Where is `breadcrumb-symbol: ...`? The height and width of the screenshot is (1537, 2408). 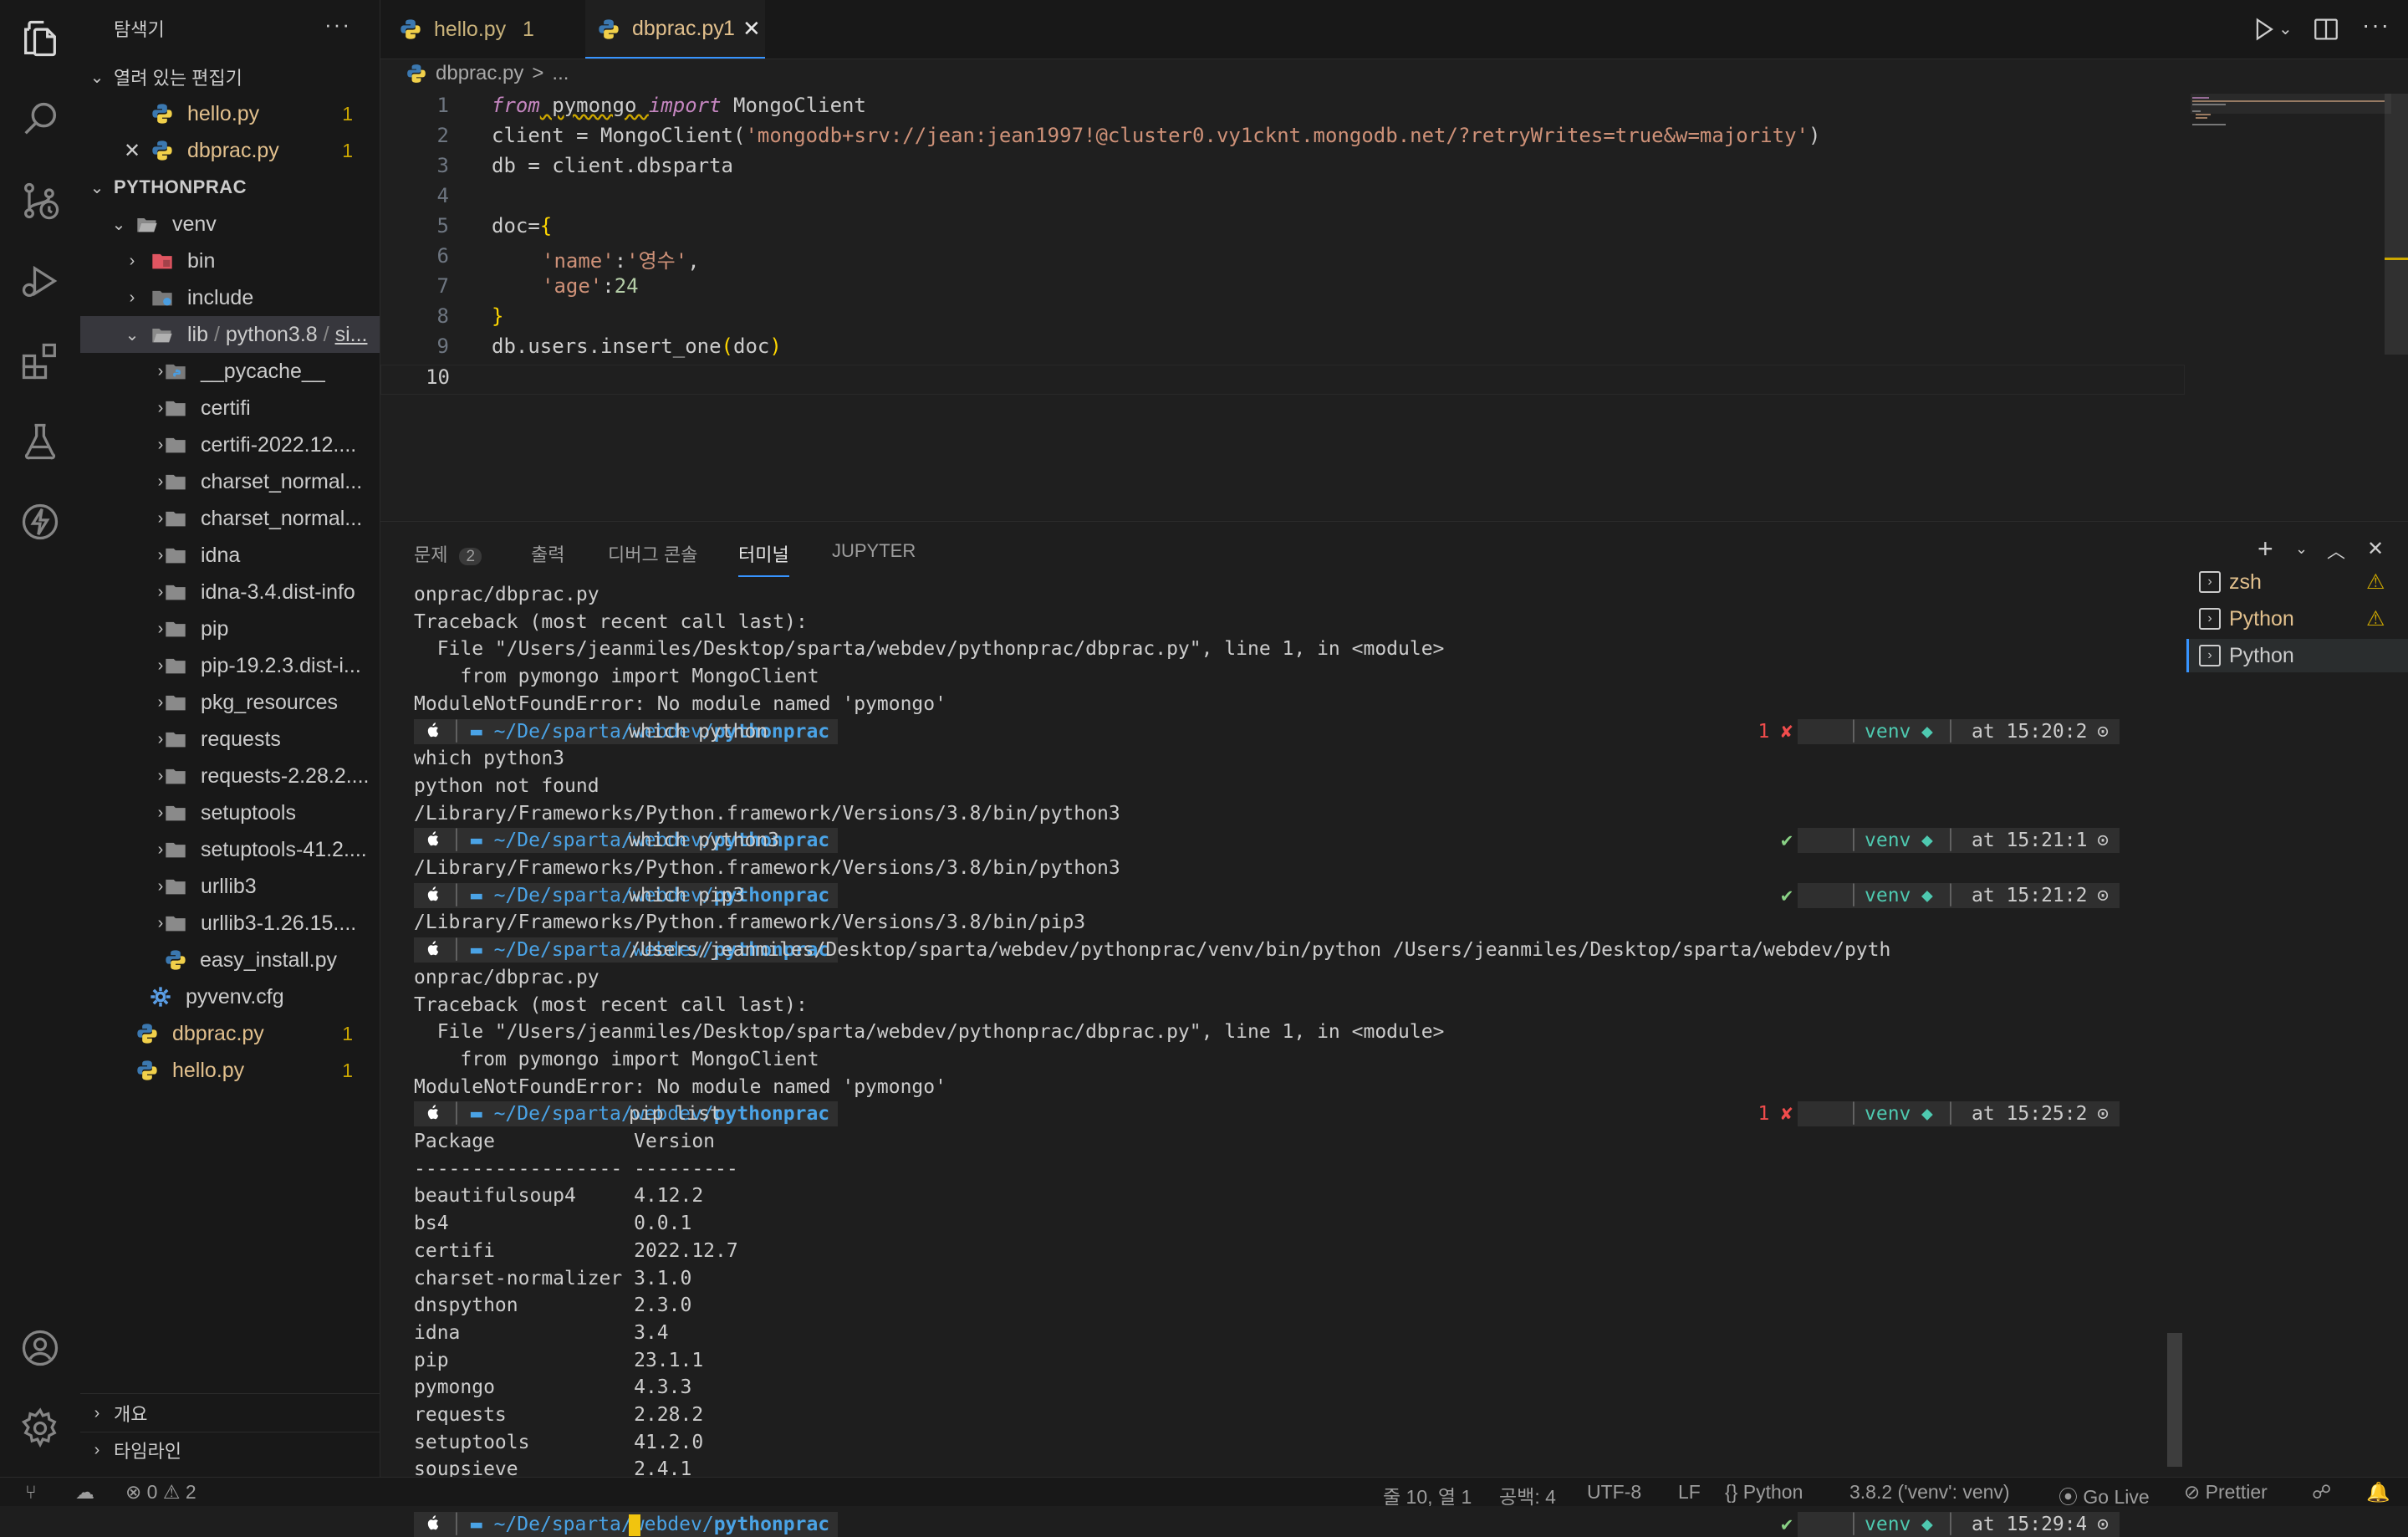 breadcrumb-symbol: ... is located at coordinates (560, 73).